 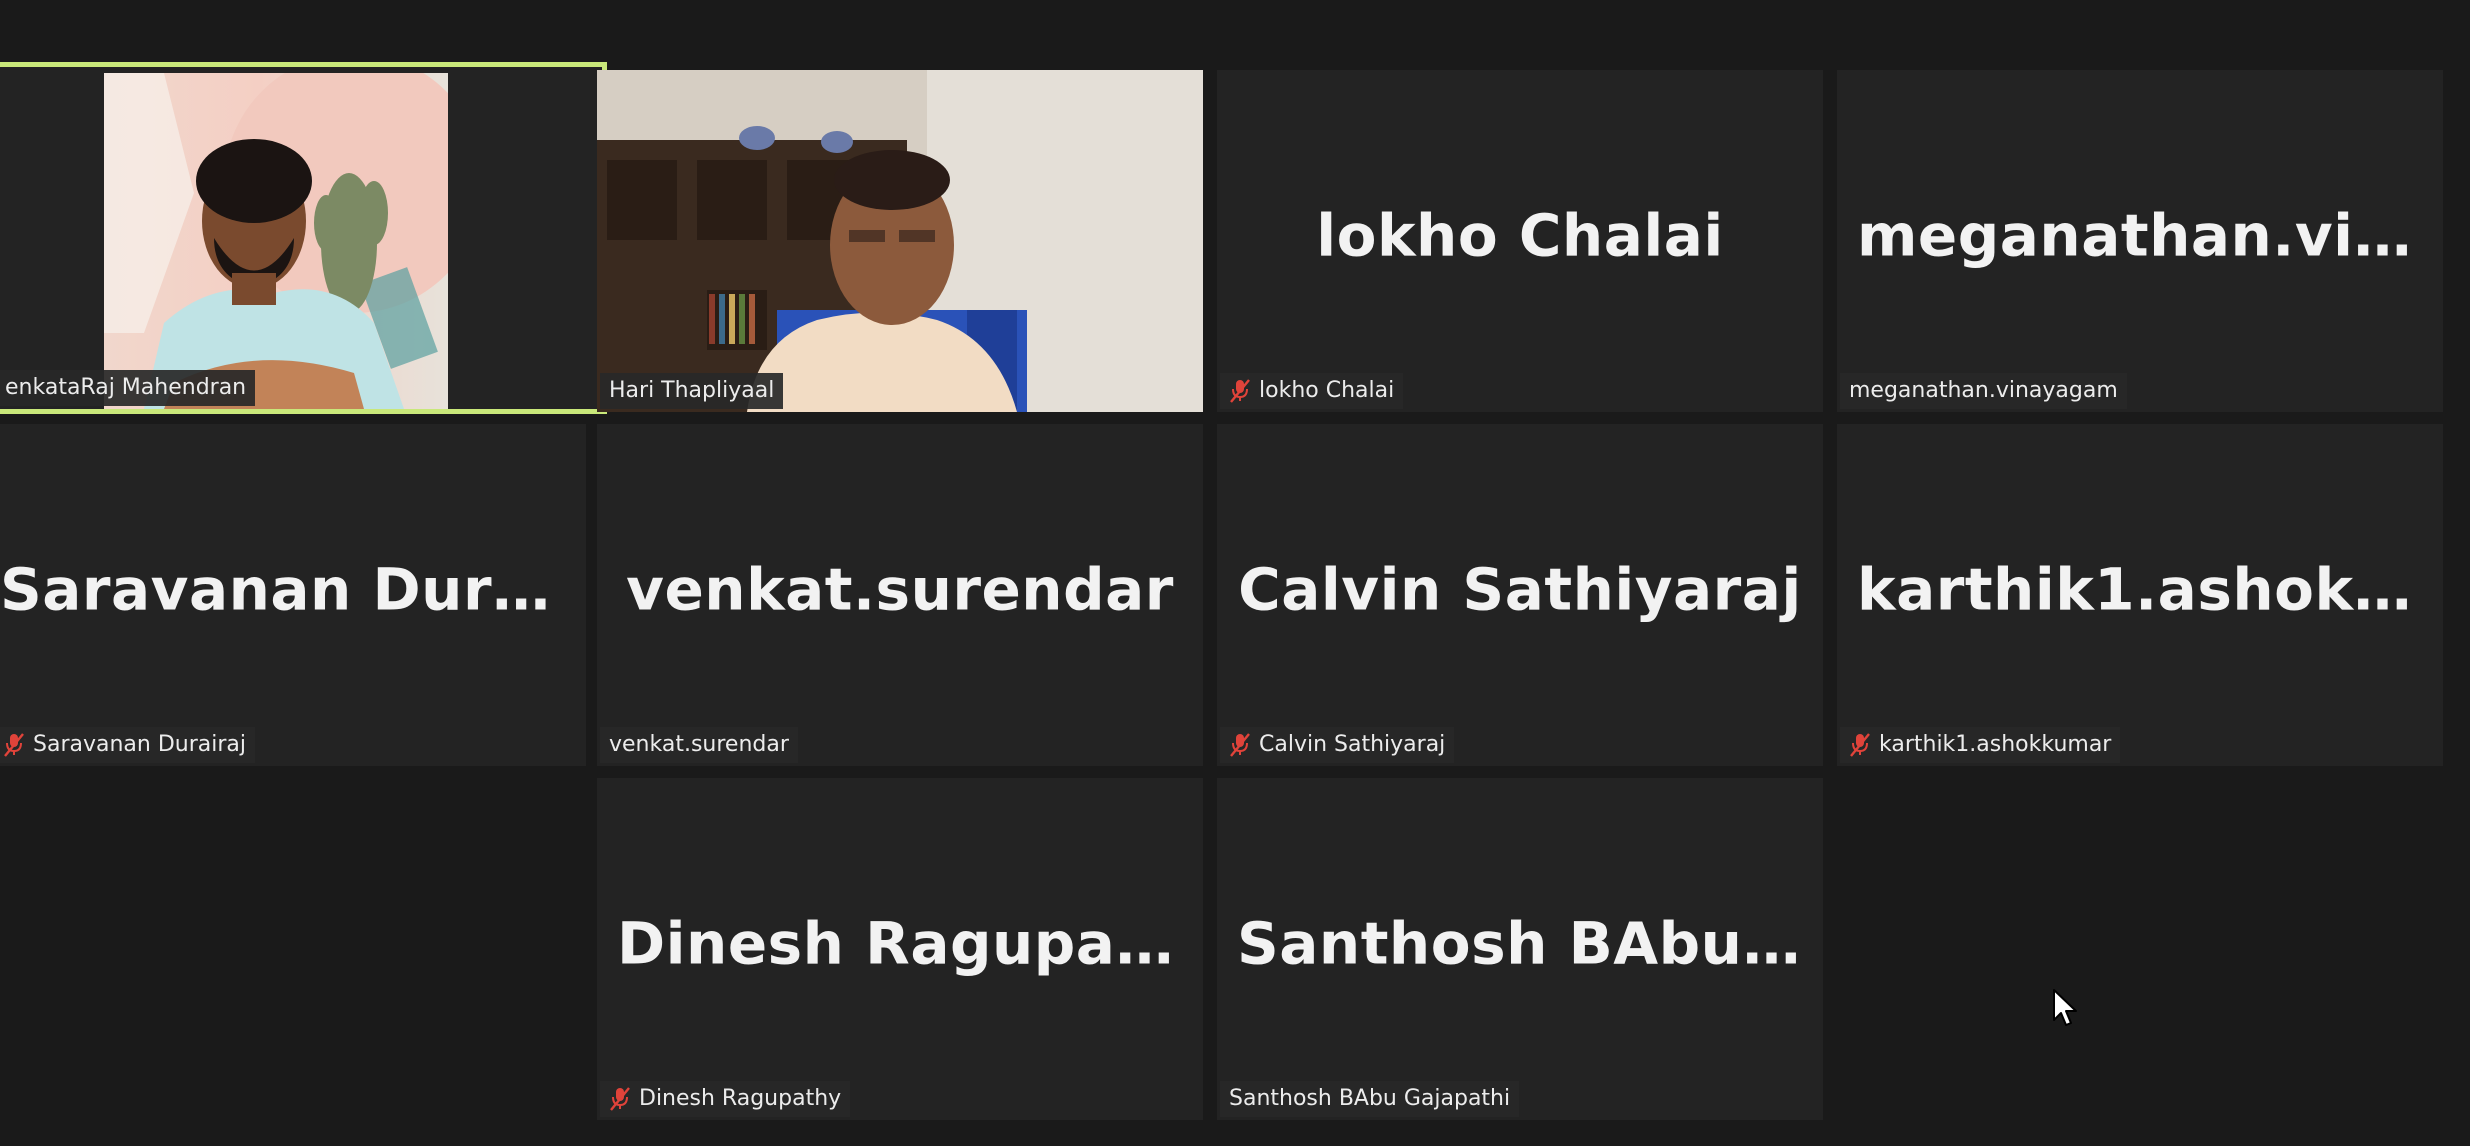 I want to click on participant-tile-lokho: lokho Chalai lokho Chalai, so click(x=1520, y=241).